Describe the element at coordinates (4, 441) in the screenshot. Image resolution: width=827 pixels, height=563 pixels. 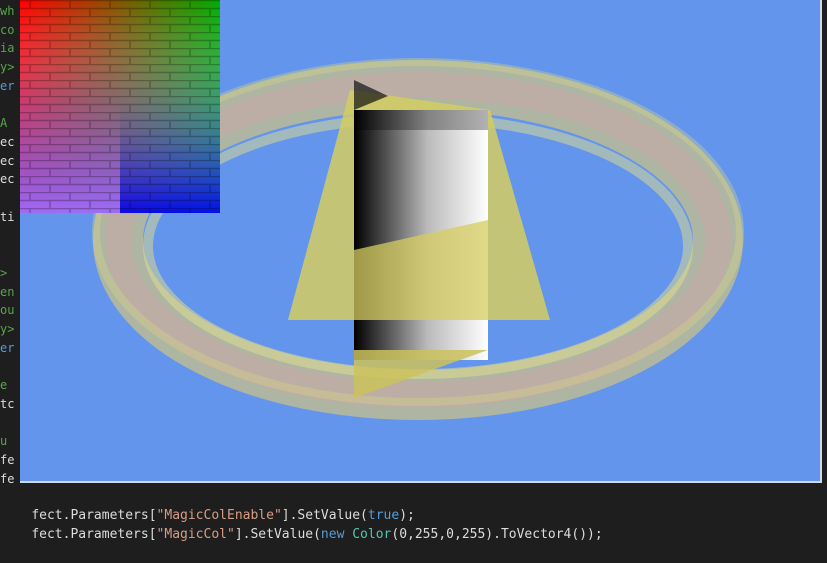
I see `gutter-text-fragment: u` at that location.